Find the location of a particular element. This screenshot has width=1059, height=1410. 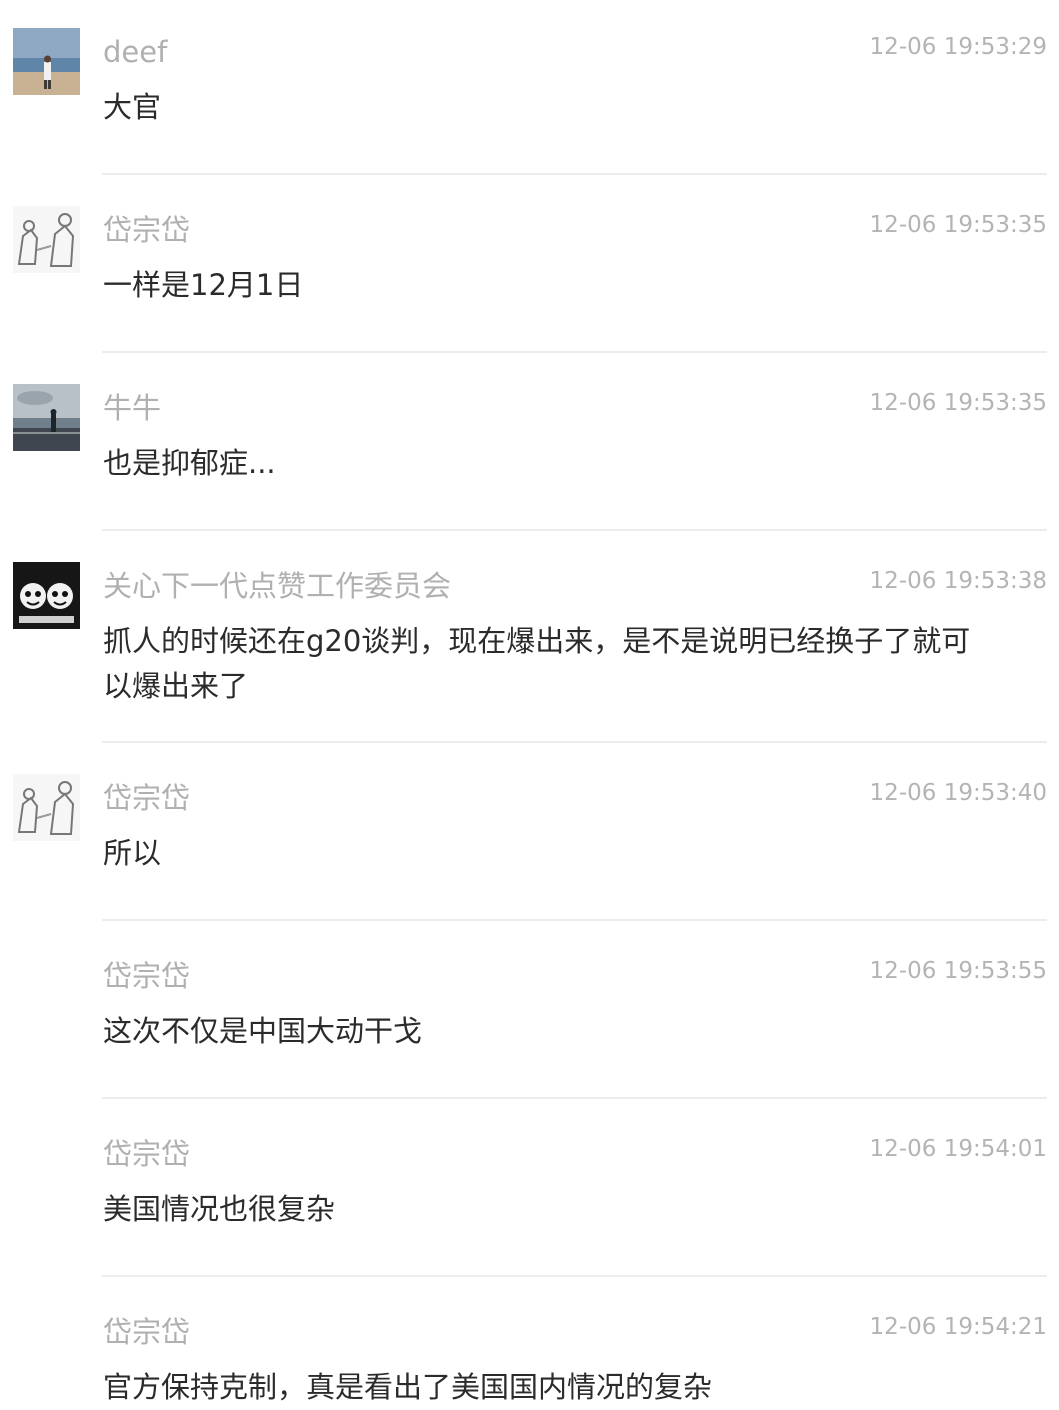

timestamp: 12-06 19:53:29 is located at coordinates (958, 47).